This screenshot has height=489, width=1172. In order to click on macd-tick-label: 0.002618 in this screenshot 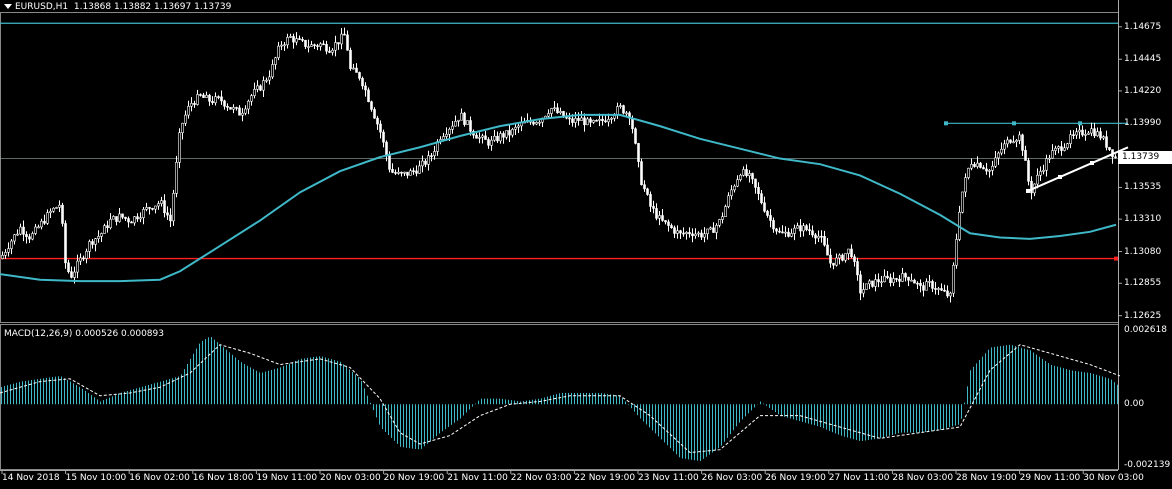, I will do `click(1145, 330)`.